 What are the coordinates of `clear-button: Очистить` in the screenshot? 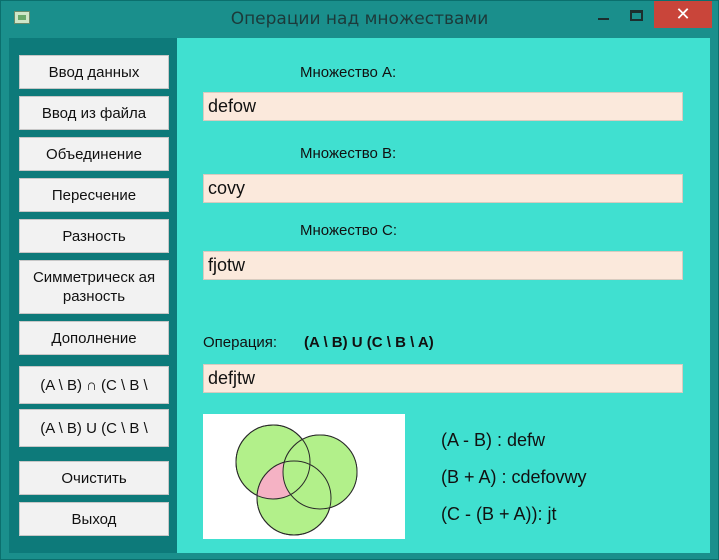 It's located at (94, 478).